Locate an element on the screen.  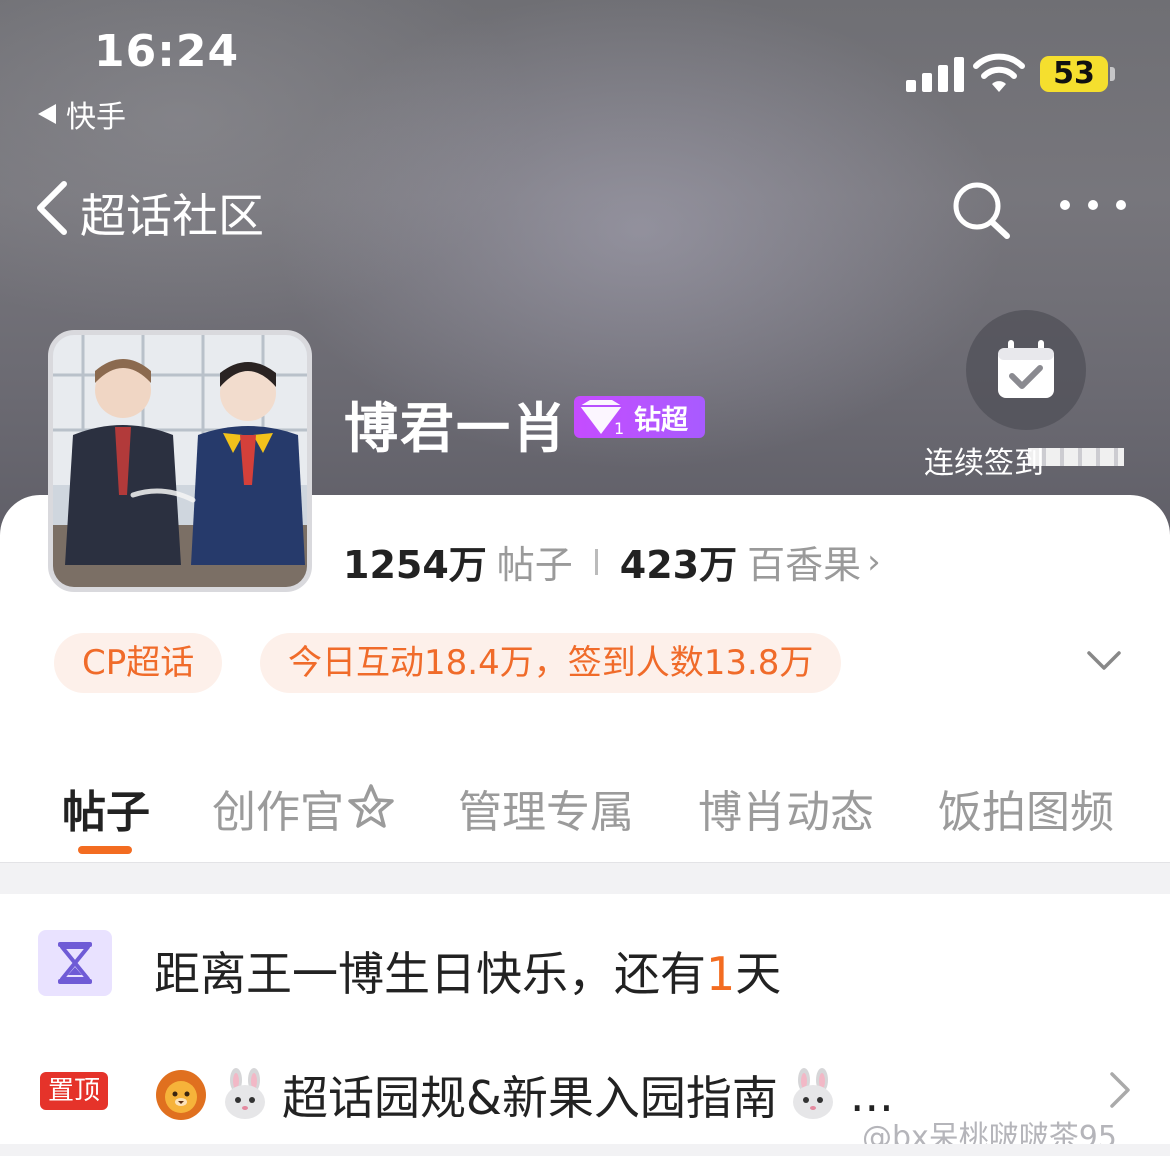
calendar-check-icon is located at coordinates (1026, 369).